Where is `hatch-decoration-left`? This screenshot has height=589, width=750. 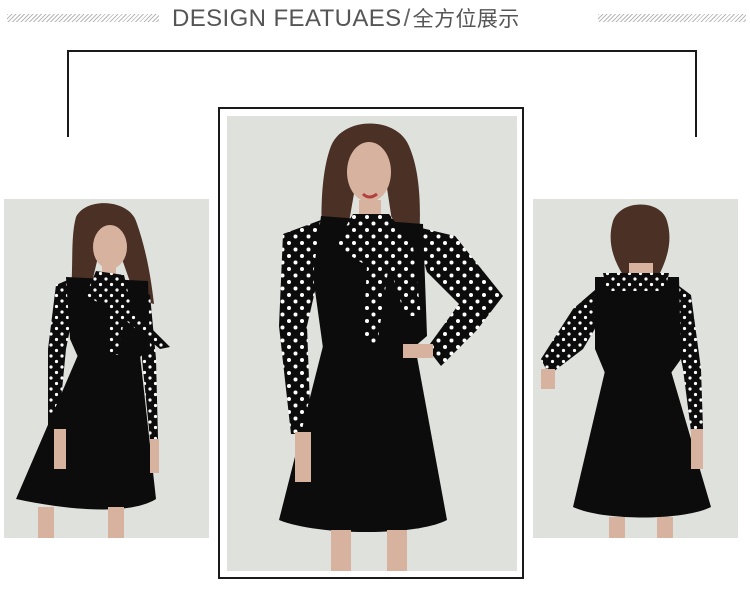 hatch-decoration-left is located at coordinates (83, 18).